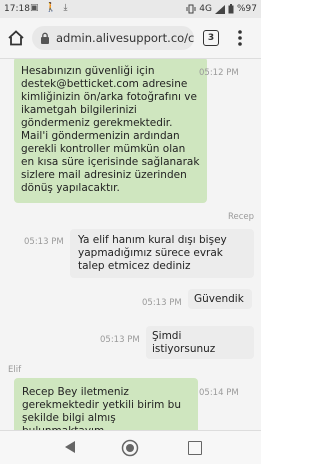 The image size is (320, 464). What do you see at coordinates (66, 8) in the screenshot?
I see `download-icon: ⤓` at bounding box center [66, 8].